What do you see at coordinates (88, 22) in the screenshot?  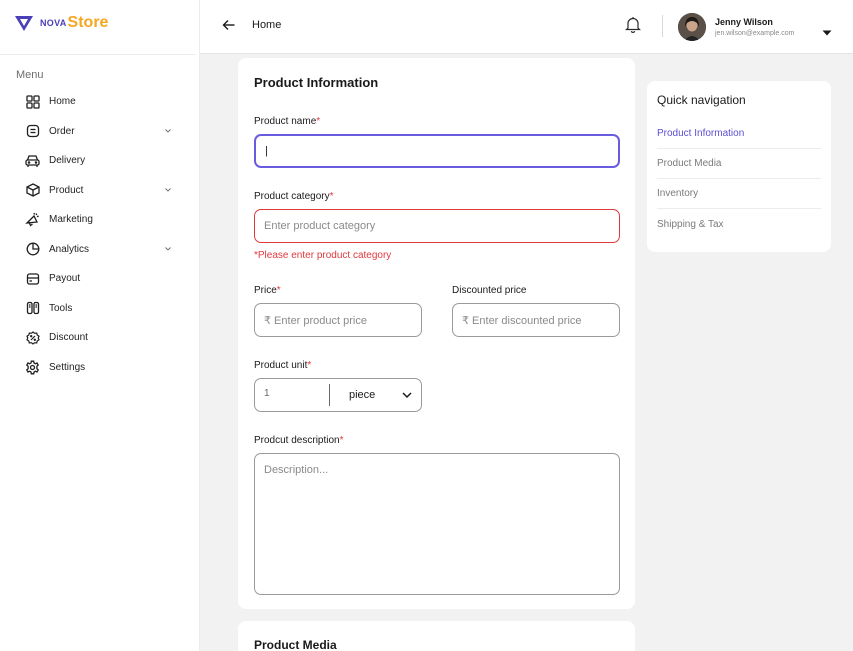 I see `logo-suffix: Store` at bounding box center [88, 22].